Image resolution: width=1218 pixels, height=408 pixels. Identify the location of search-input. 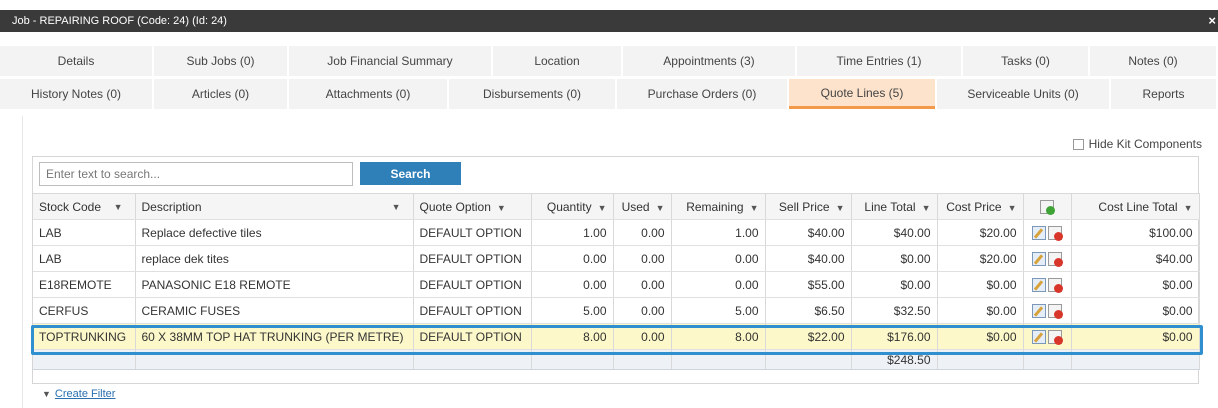
(196, 174).